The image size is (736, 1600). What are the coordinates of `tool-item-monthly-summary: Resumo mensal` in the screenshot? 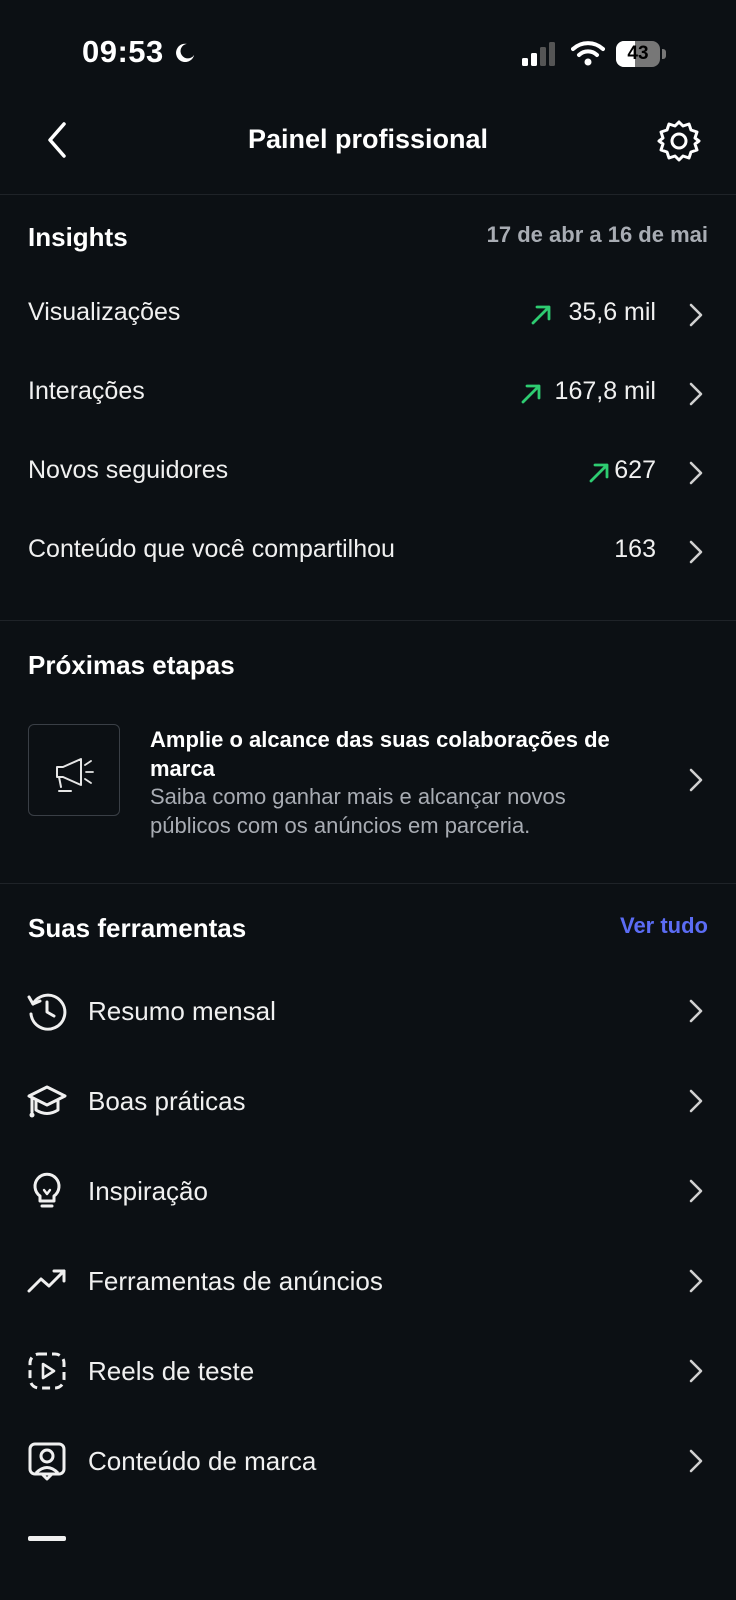 It's located at (368, 1012).